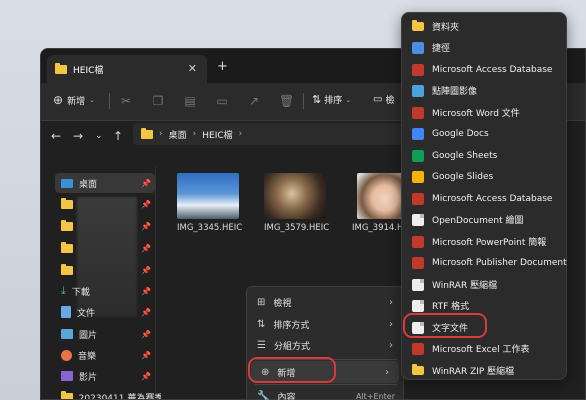 This screenshot has width=586, height=400. I want to click on shortcut-icon, so click(418, 47).